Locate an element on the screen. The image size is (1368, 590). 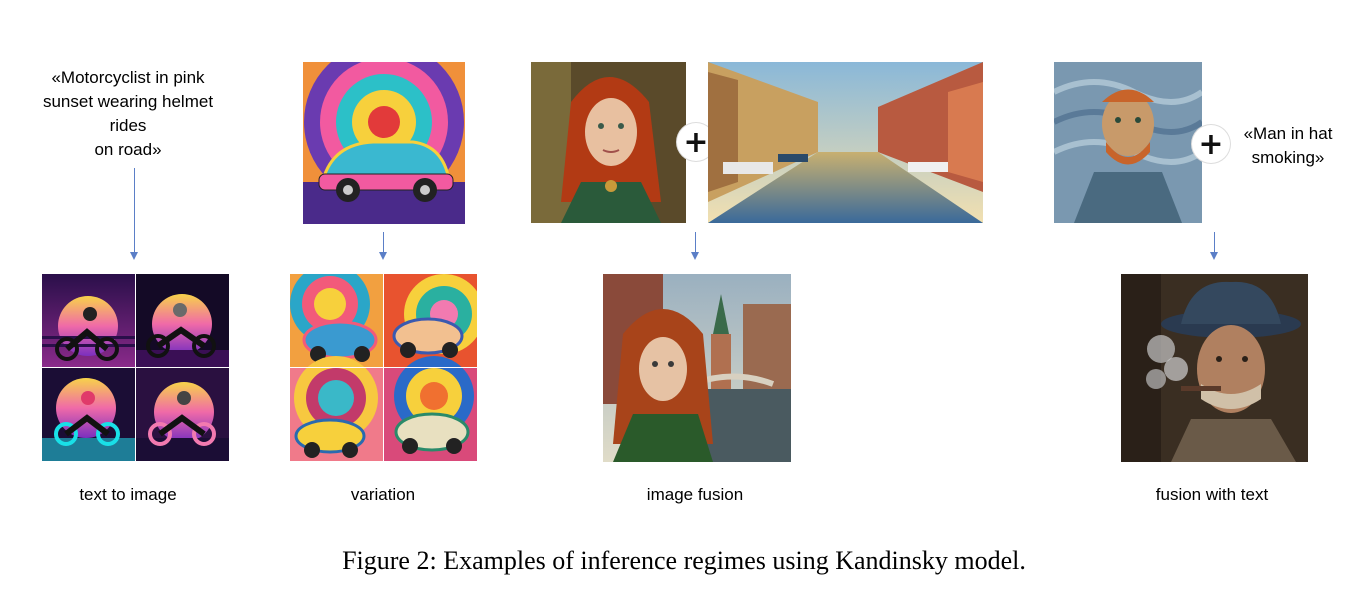
fusion-text-prompt-line: «Man in hat is located at coordinates (1288, 133).